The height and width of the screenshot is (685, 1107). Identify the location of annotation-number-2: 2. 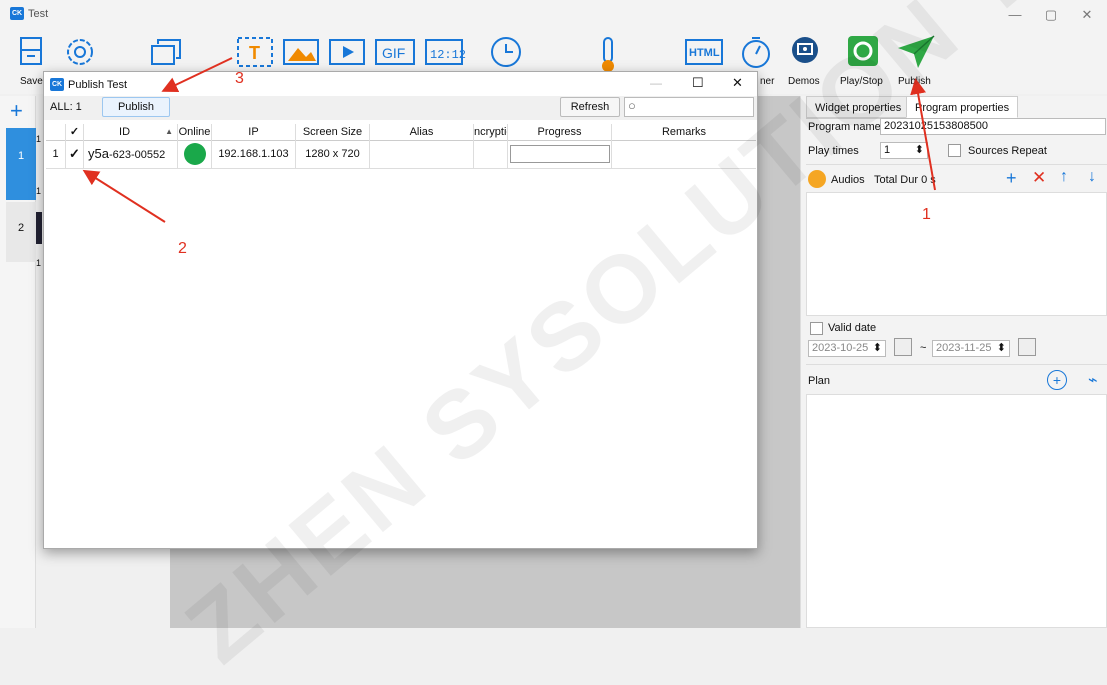
(182, 248).